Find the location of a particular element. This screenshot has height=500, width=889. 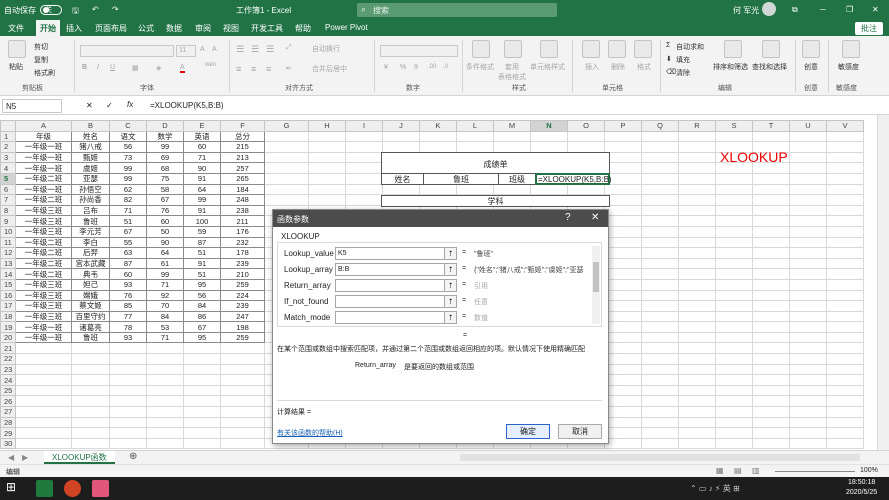

cell: 247 is located at coordinates (242, 316).